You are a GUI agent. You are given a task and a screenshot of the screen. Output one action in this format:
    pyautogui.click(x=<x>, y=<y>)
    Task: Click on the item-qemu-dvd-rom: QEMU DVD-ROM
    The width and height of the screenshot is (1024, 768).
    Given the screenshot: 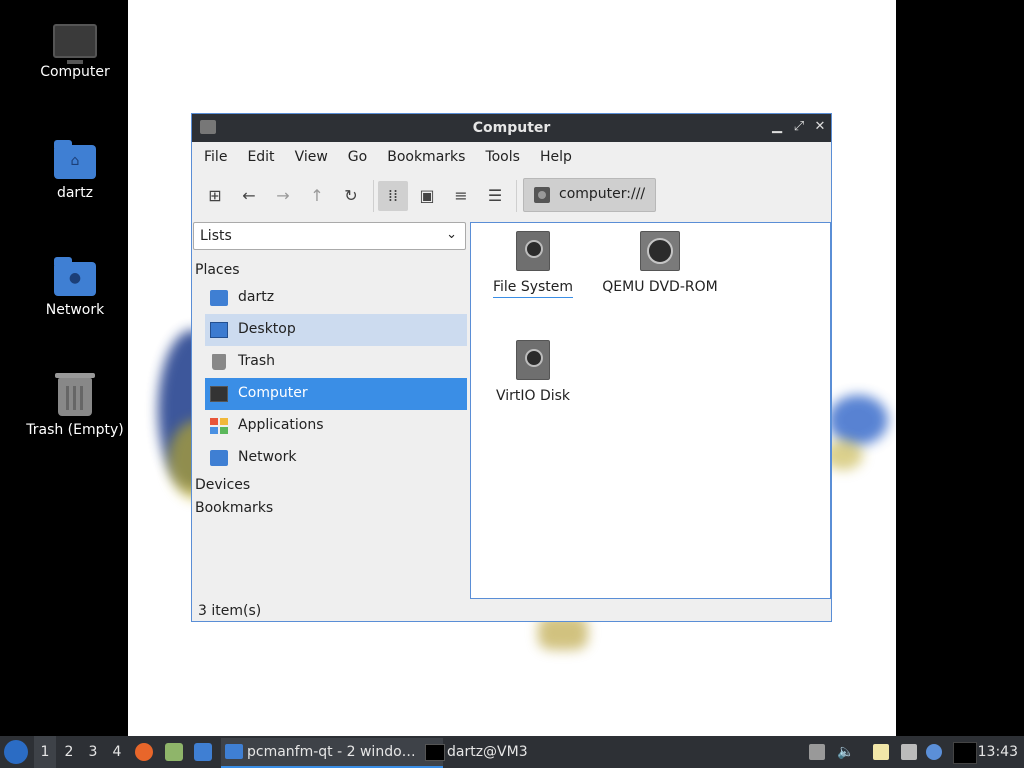 What is the action you would take?
    pyautogui.click(x=660, y=263)
    